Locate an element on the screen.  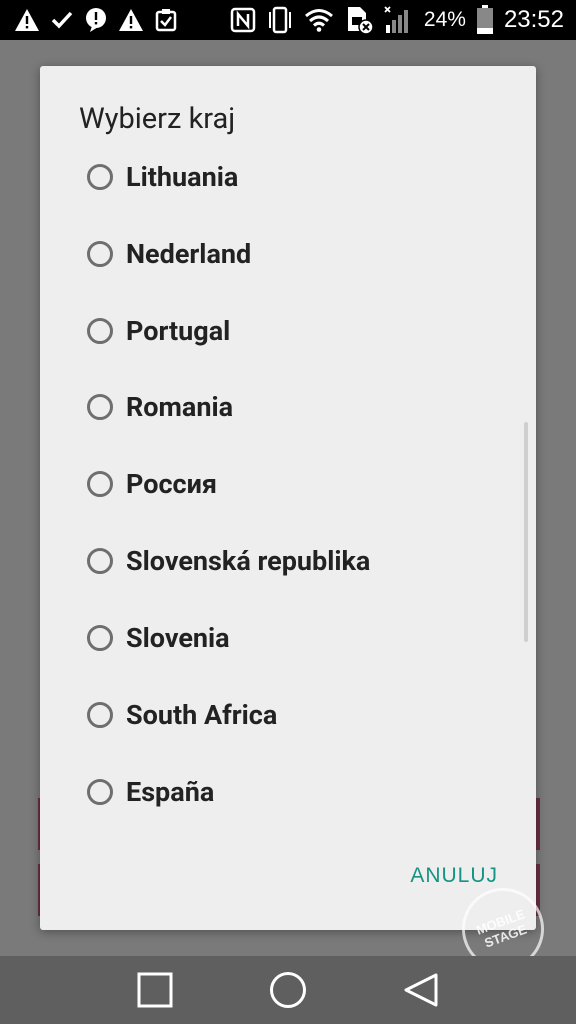
navigation-bar is located at coordinates (288, 990).